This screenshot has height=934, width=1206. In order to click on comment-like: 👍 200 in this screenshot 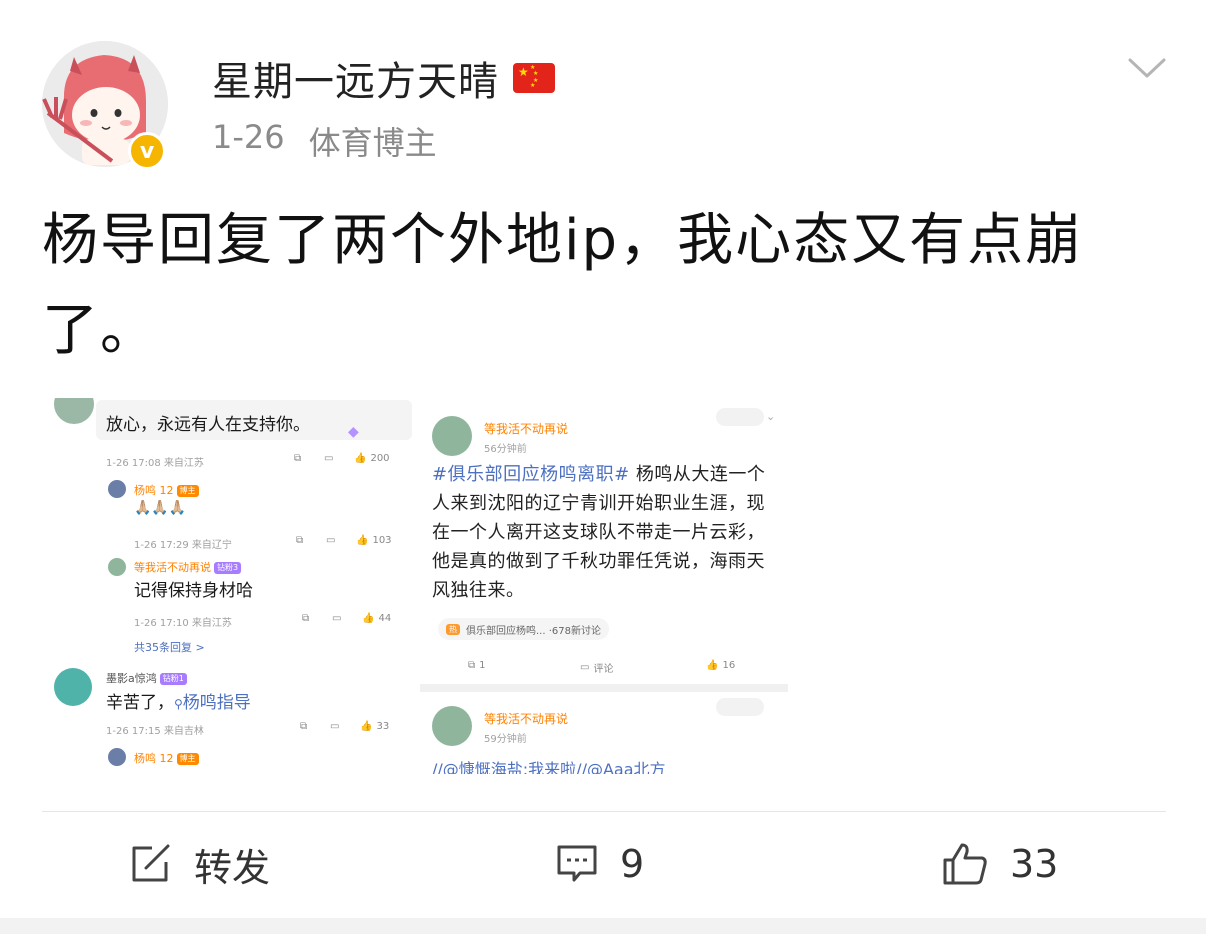, I will do `click(372, 458)`.